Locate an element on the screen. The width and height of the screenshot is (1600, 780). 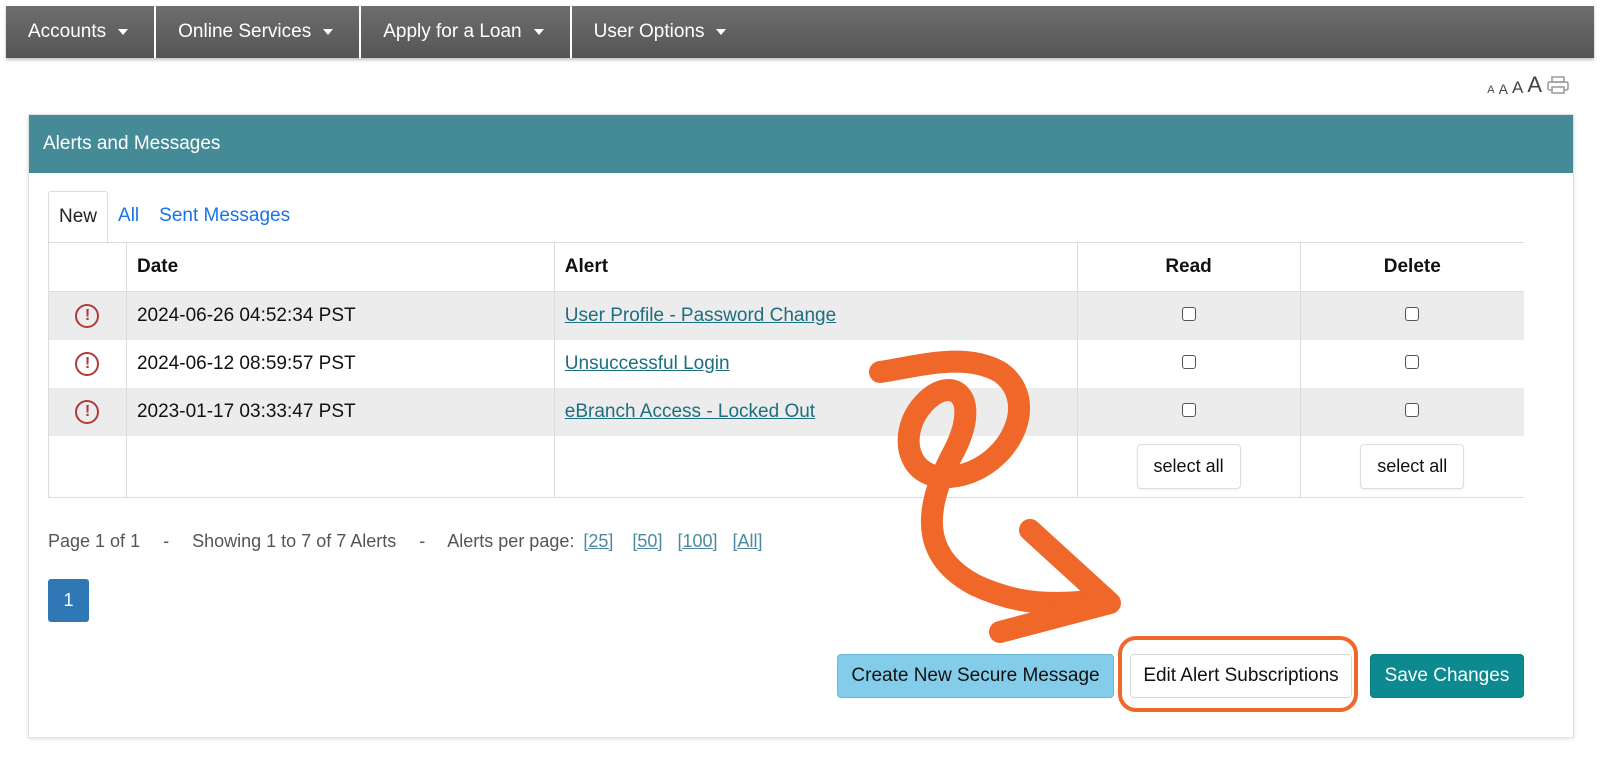
font-size-small: A is located at coordinates (1503, 89).